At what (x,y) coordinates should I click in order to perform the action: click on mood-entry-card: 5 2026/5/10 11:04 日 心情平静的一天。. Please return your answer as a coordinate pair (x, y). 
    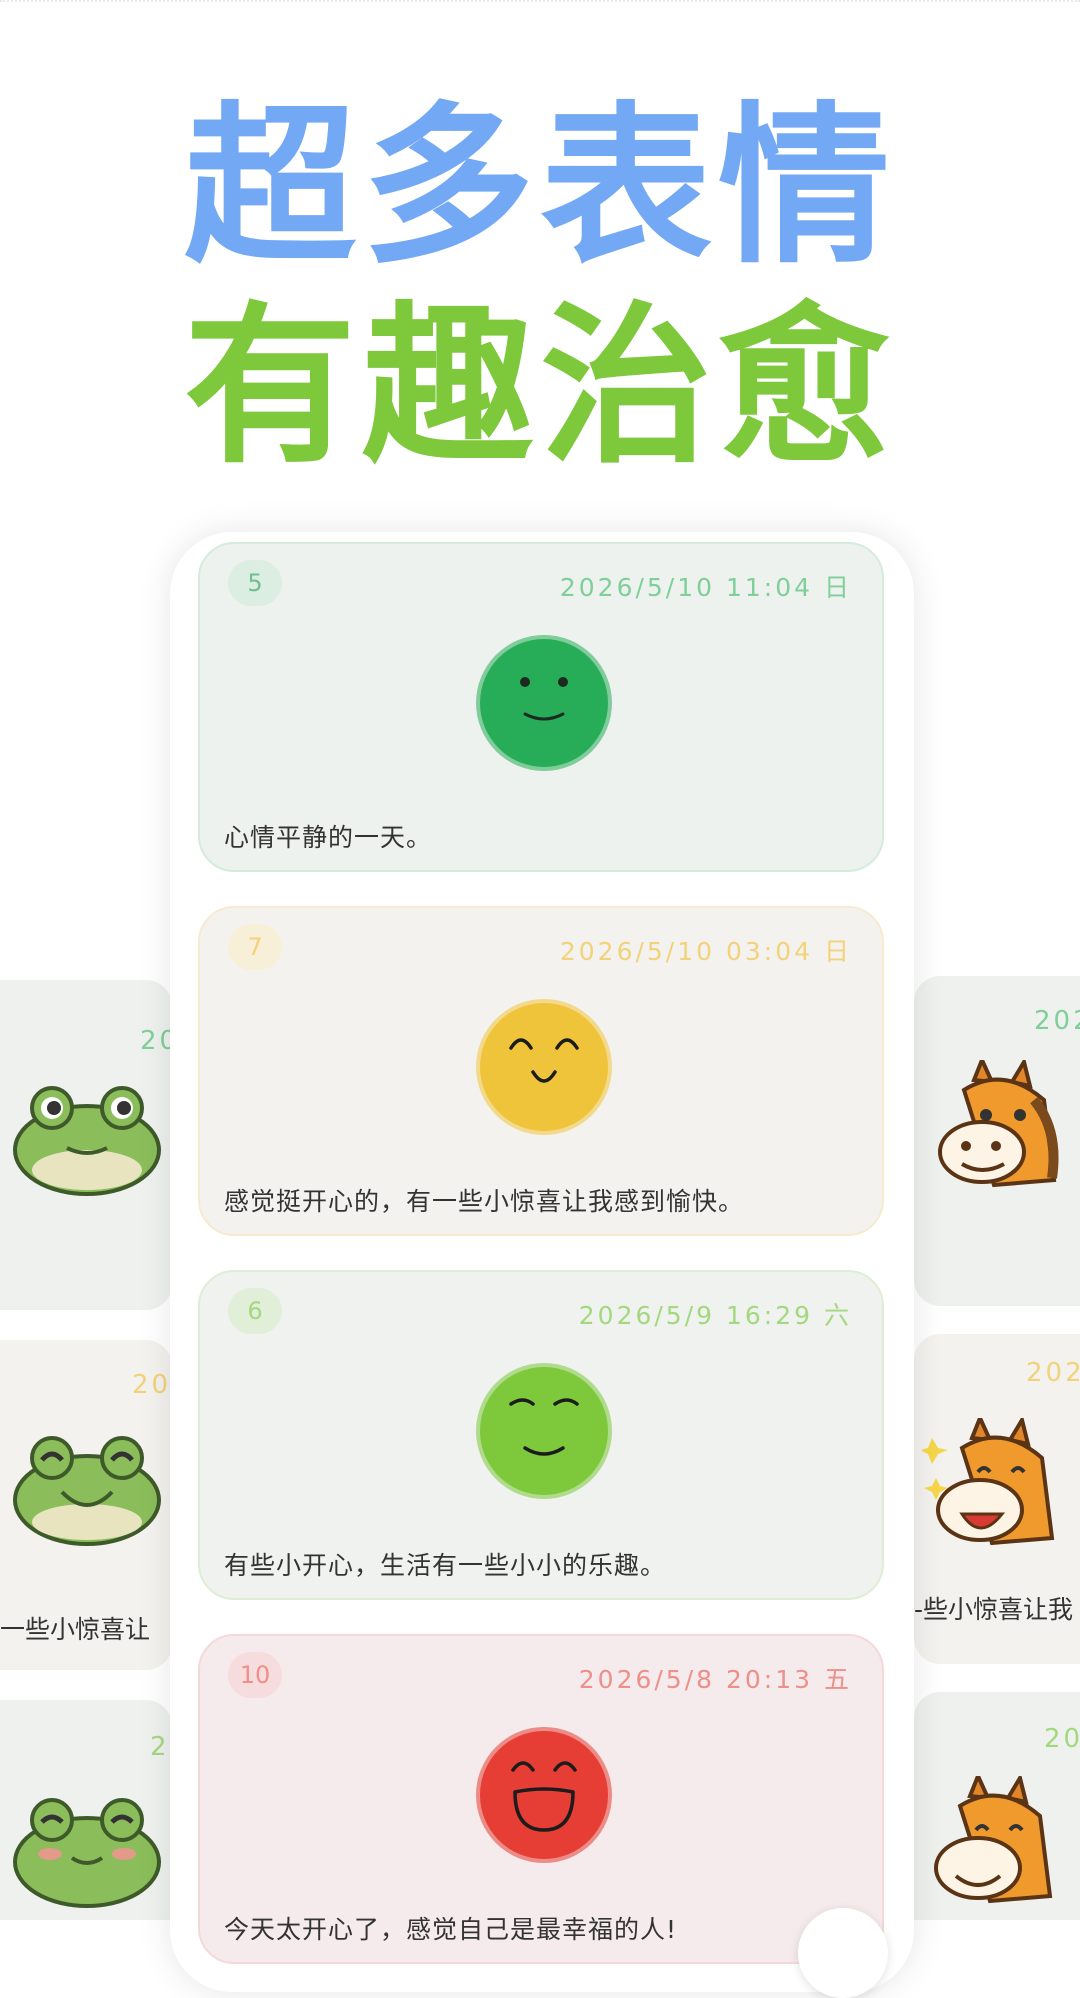
    Looking at the image, I should click on (541, 707).